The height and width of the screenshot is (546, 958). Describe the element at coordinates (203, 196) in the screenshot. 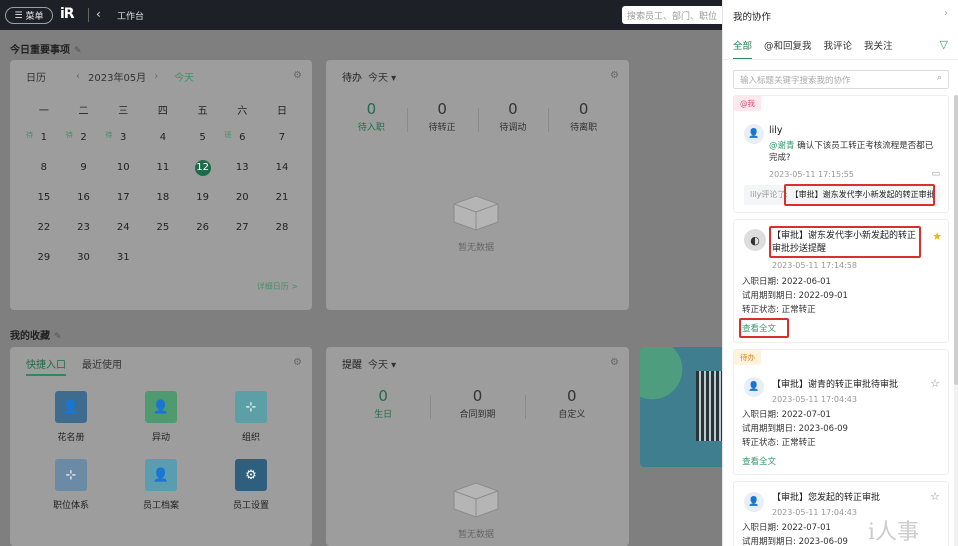

I see `calendar-day: 19` at that location.